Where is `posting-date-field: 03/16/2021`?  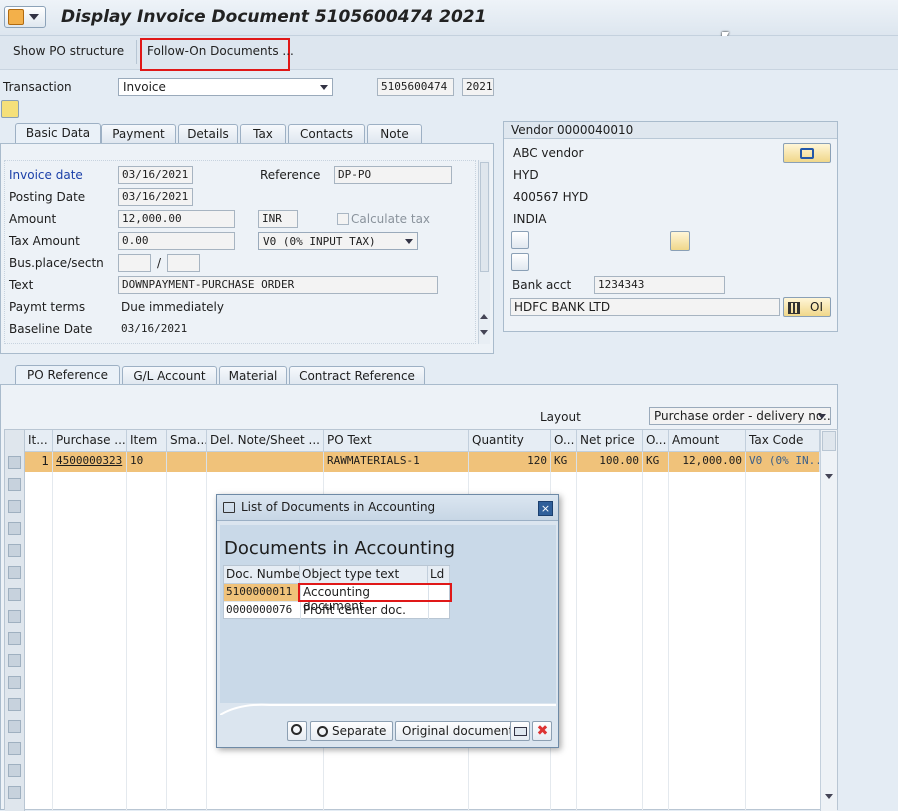
posting-date-field: 03/16/2021 is located at coordinates (155, 197).